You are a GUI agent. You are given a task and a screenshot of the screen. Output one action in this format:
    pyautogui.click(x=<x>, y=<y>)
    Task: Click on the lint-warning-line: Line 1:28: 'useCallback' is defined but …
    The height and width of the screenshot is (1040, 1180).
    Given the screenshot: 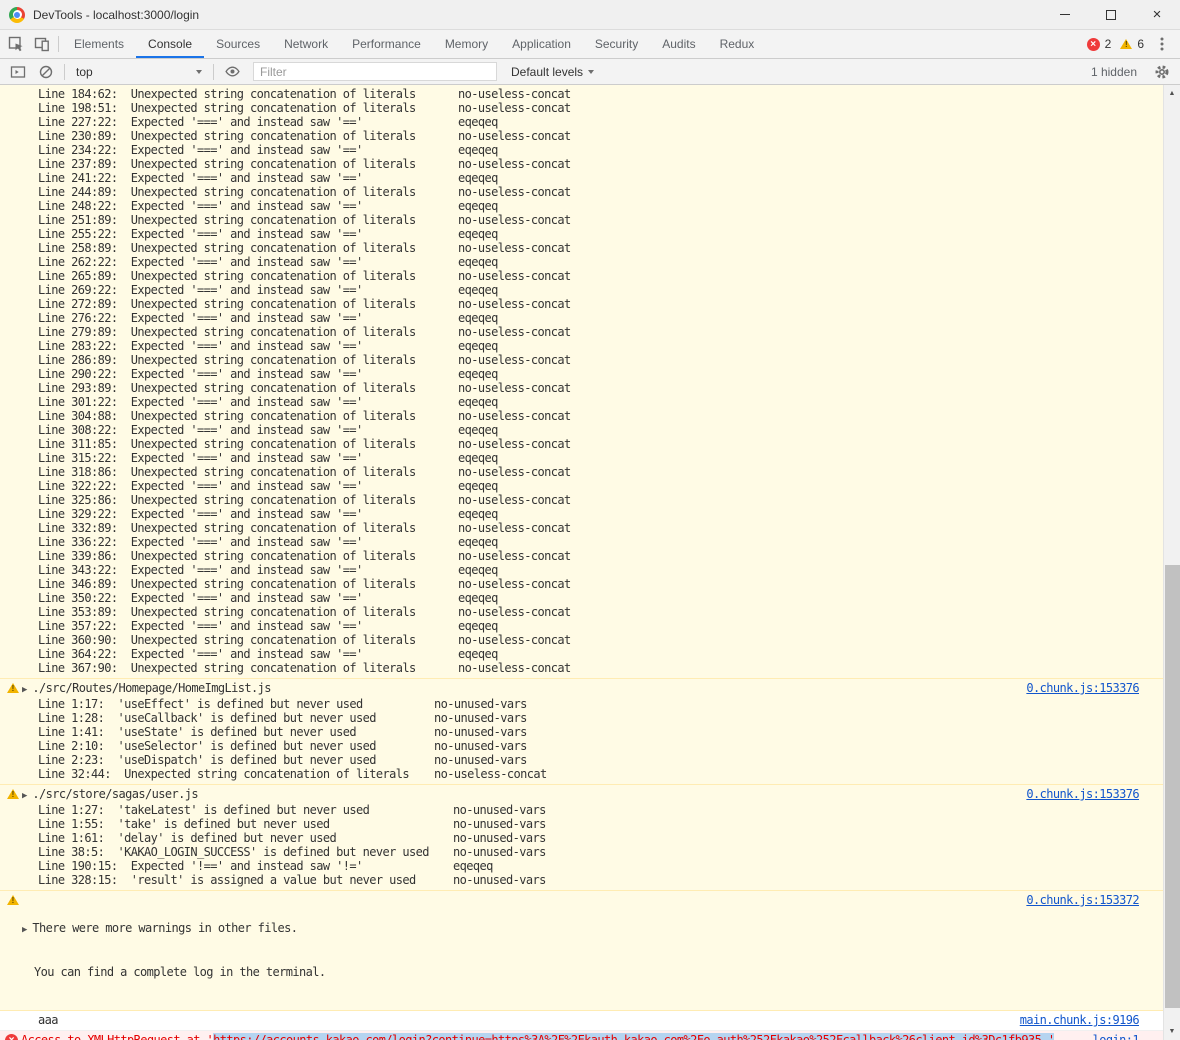 What is the action you would take?
    pyautogui.click(x=573, y=718)
    